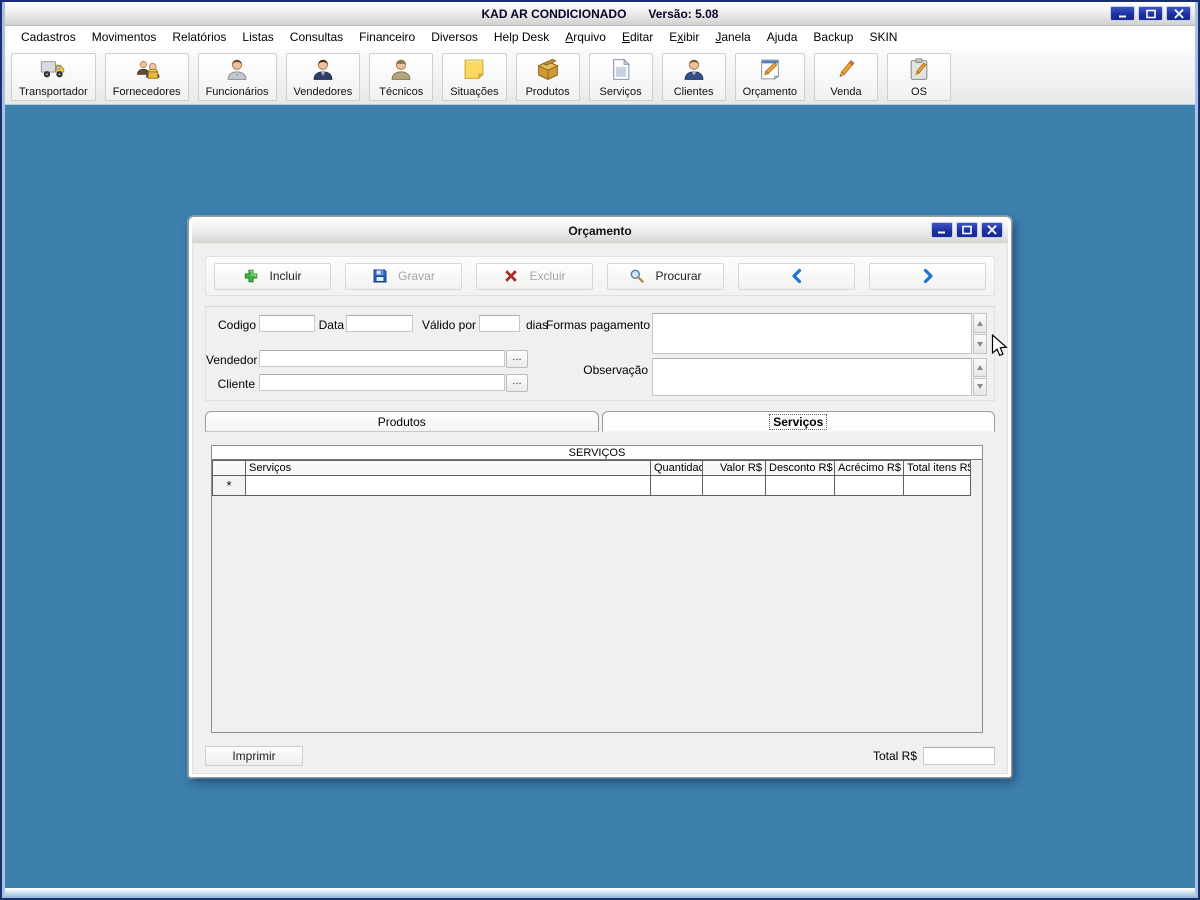  I want to click on tab-strip: Produtos Serviços, so click(600, 421).